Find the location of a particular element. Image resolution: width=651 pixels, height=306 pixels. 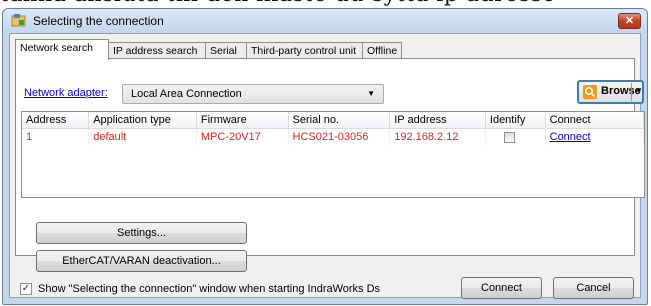

close-button: ✕ is located at coordinates (629, 21).